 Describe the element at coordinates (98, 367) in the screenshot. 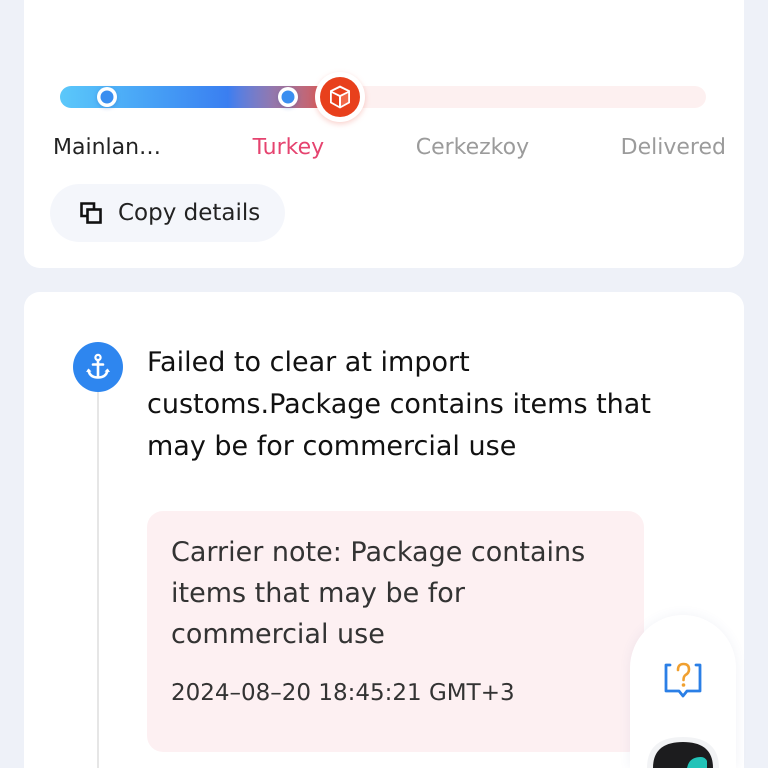

I see `anchor-icon` at that location.